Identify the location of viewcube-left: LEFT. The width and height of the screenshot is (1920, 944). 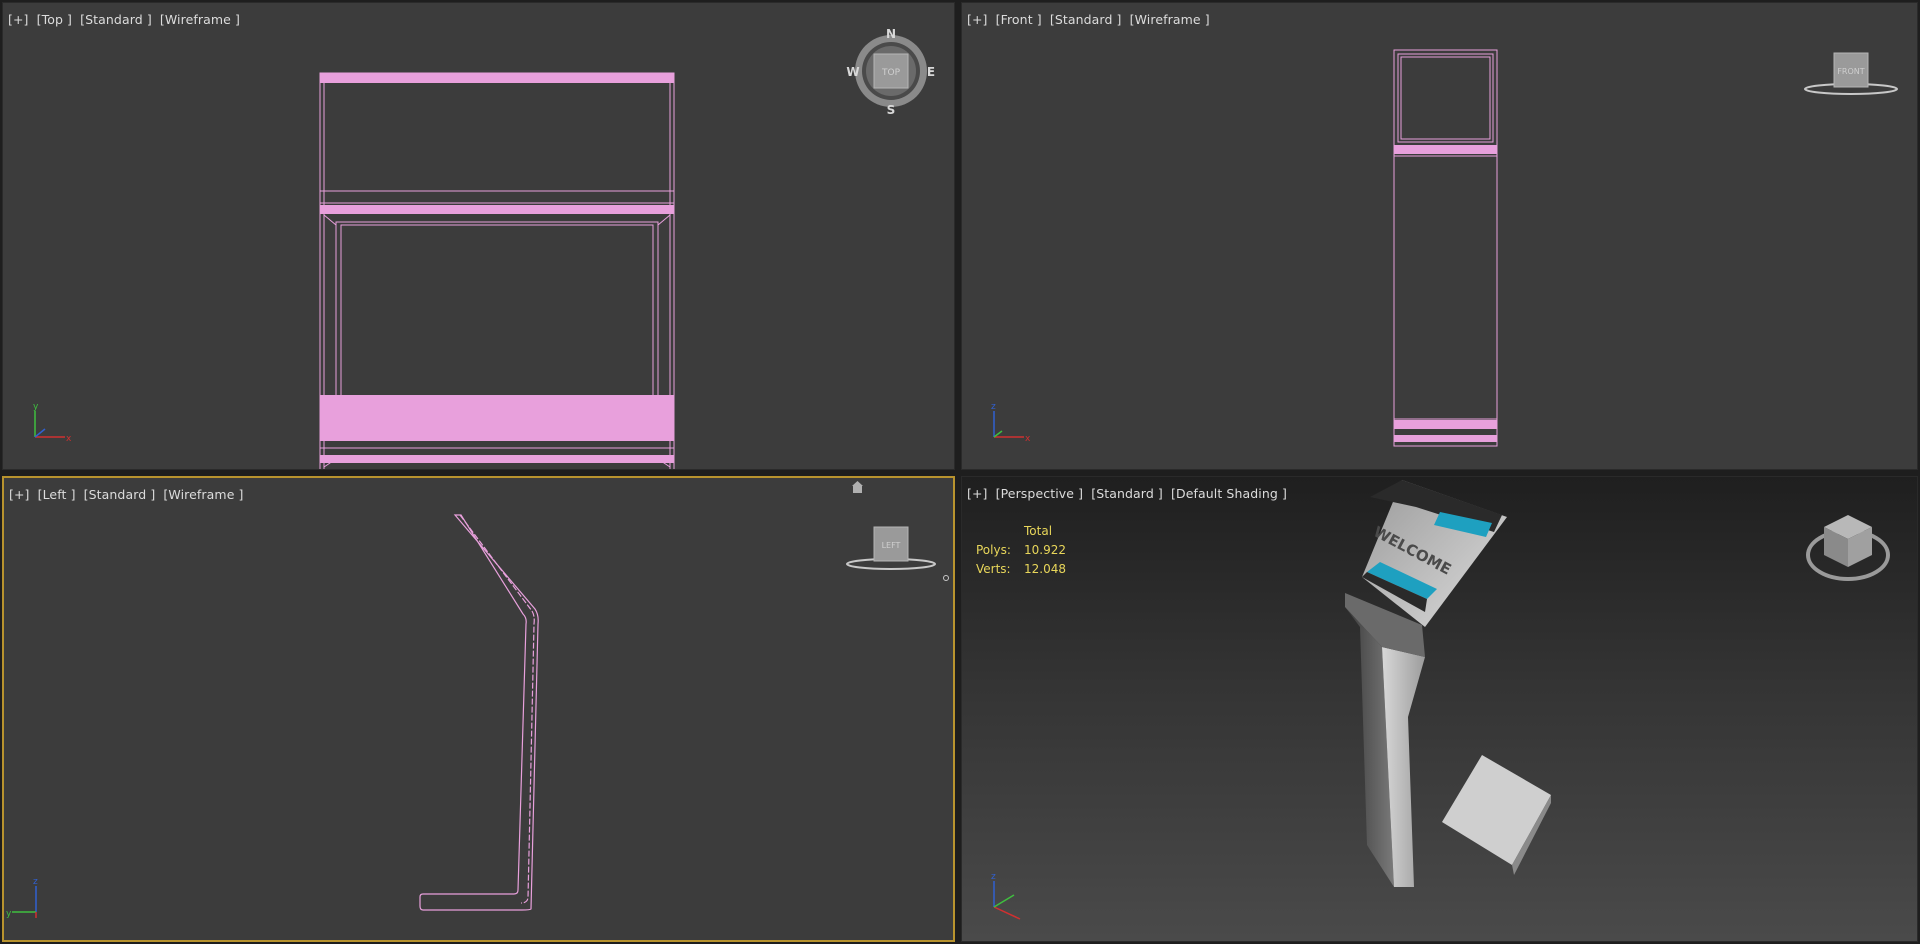
(891, 548).